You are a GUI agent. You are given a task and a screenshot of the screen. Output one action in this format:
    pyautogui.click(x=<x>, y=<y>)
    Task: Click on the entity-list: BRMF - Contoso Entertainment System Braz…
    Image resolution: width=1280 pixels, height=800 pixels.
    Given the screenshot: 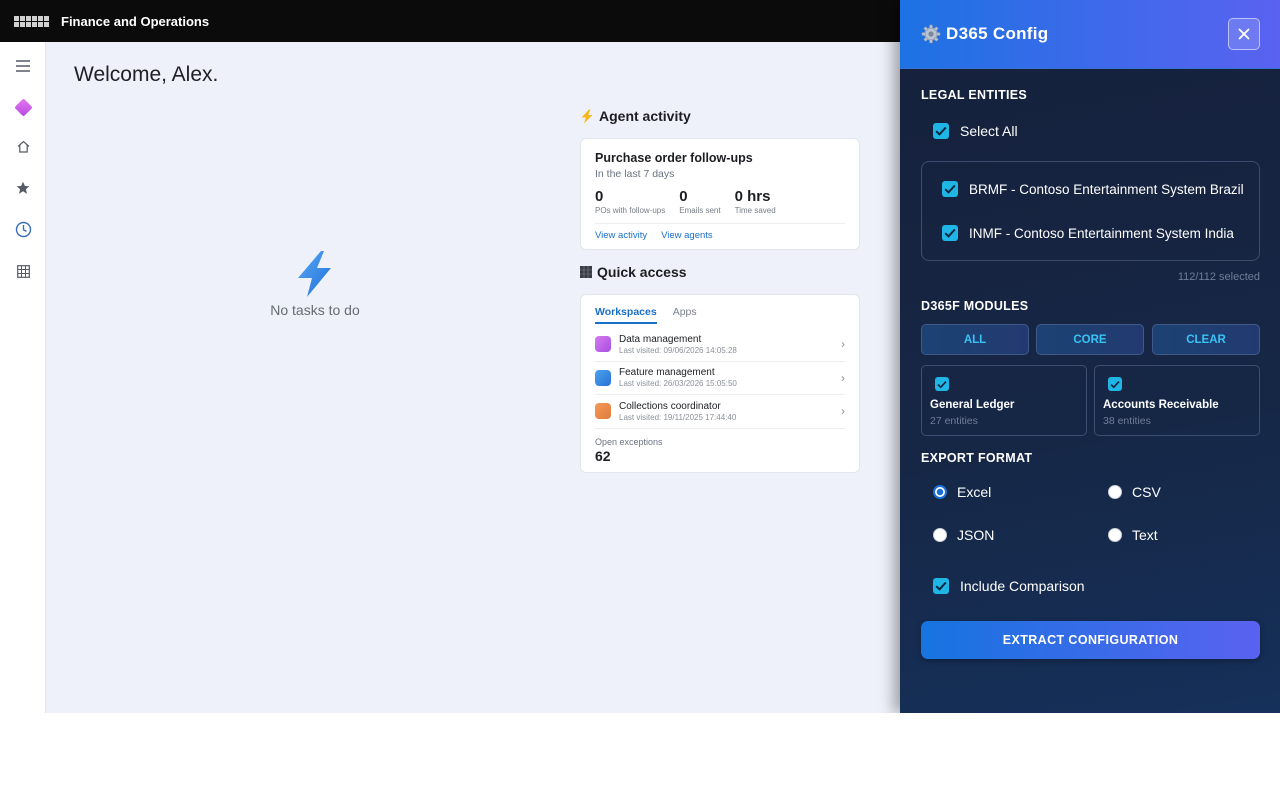 What is the action you would take?
    pyautogui.click(x=1090, y=211)
    